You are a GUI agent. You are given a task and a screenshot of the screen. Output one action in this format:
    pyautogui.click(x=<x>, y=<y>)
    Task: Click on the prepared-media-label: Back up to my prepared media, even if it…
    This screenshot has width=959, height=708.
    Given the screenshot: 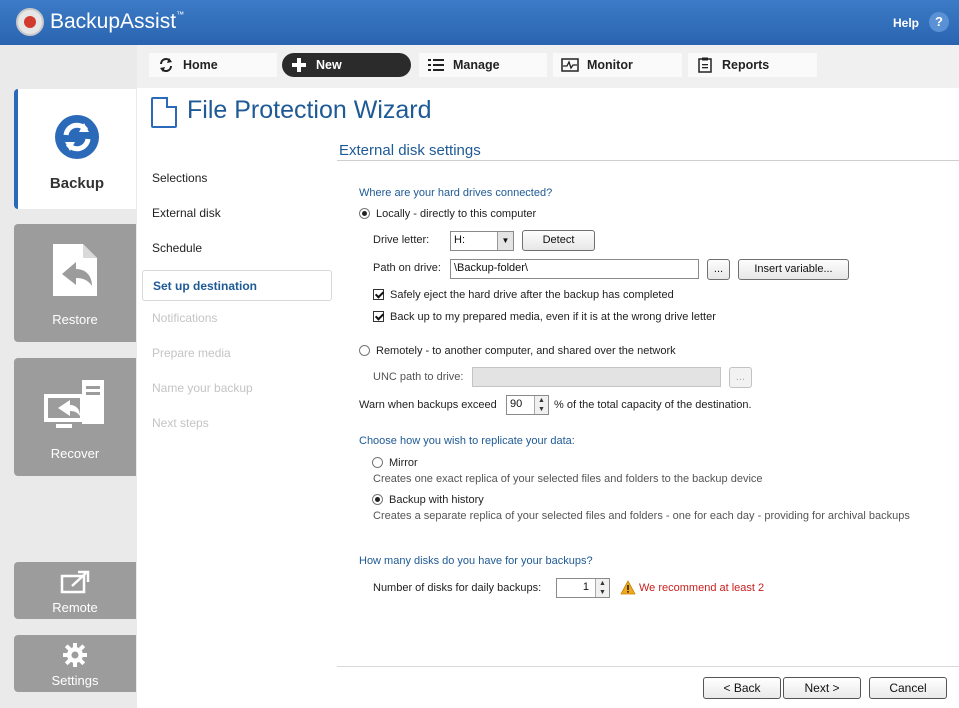 What is the action you would take?
    pyautogui.click(x=553, y=317)
    